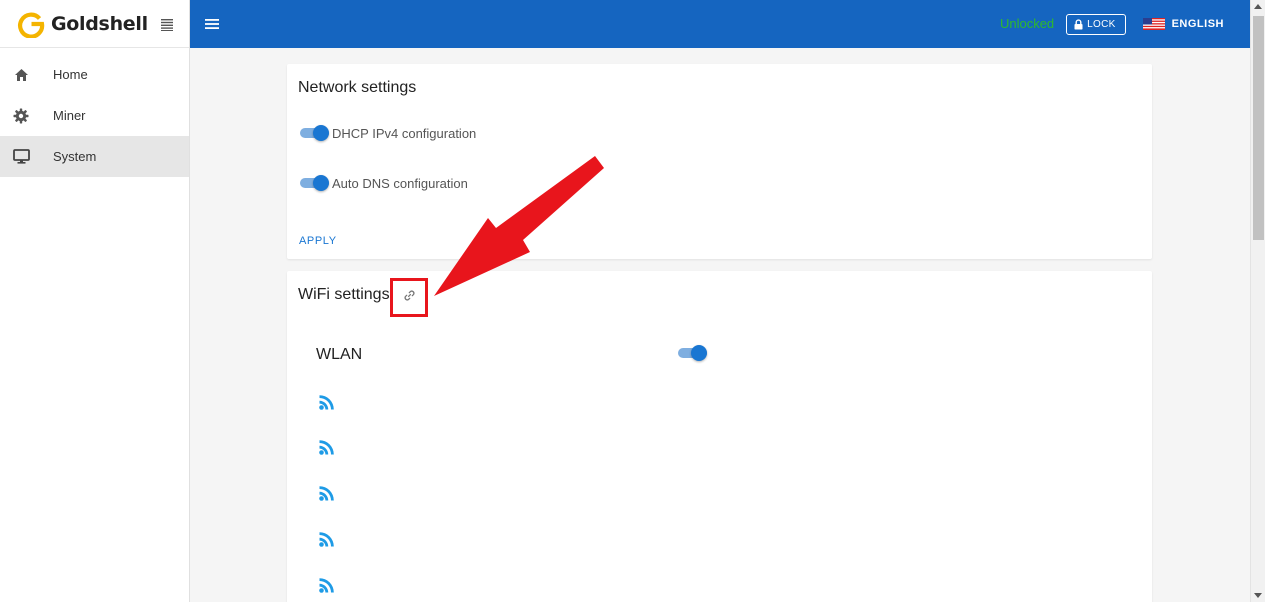 The image size is (1265, 602). Describe the element at coordinates (212, 24) in the screenshot. I see `menu-icon` at that location.